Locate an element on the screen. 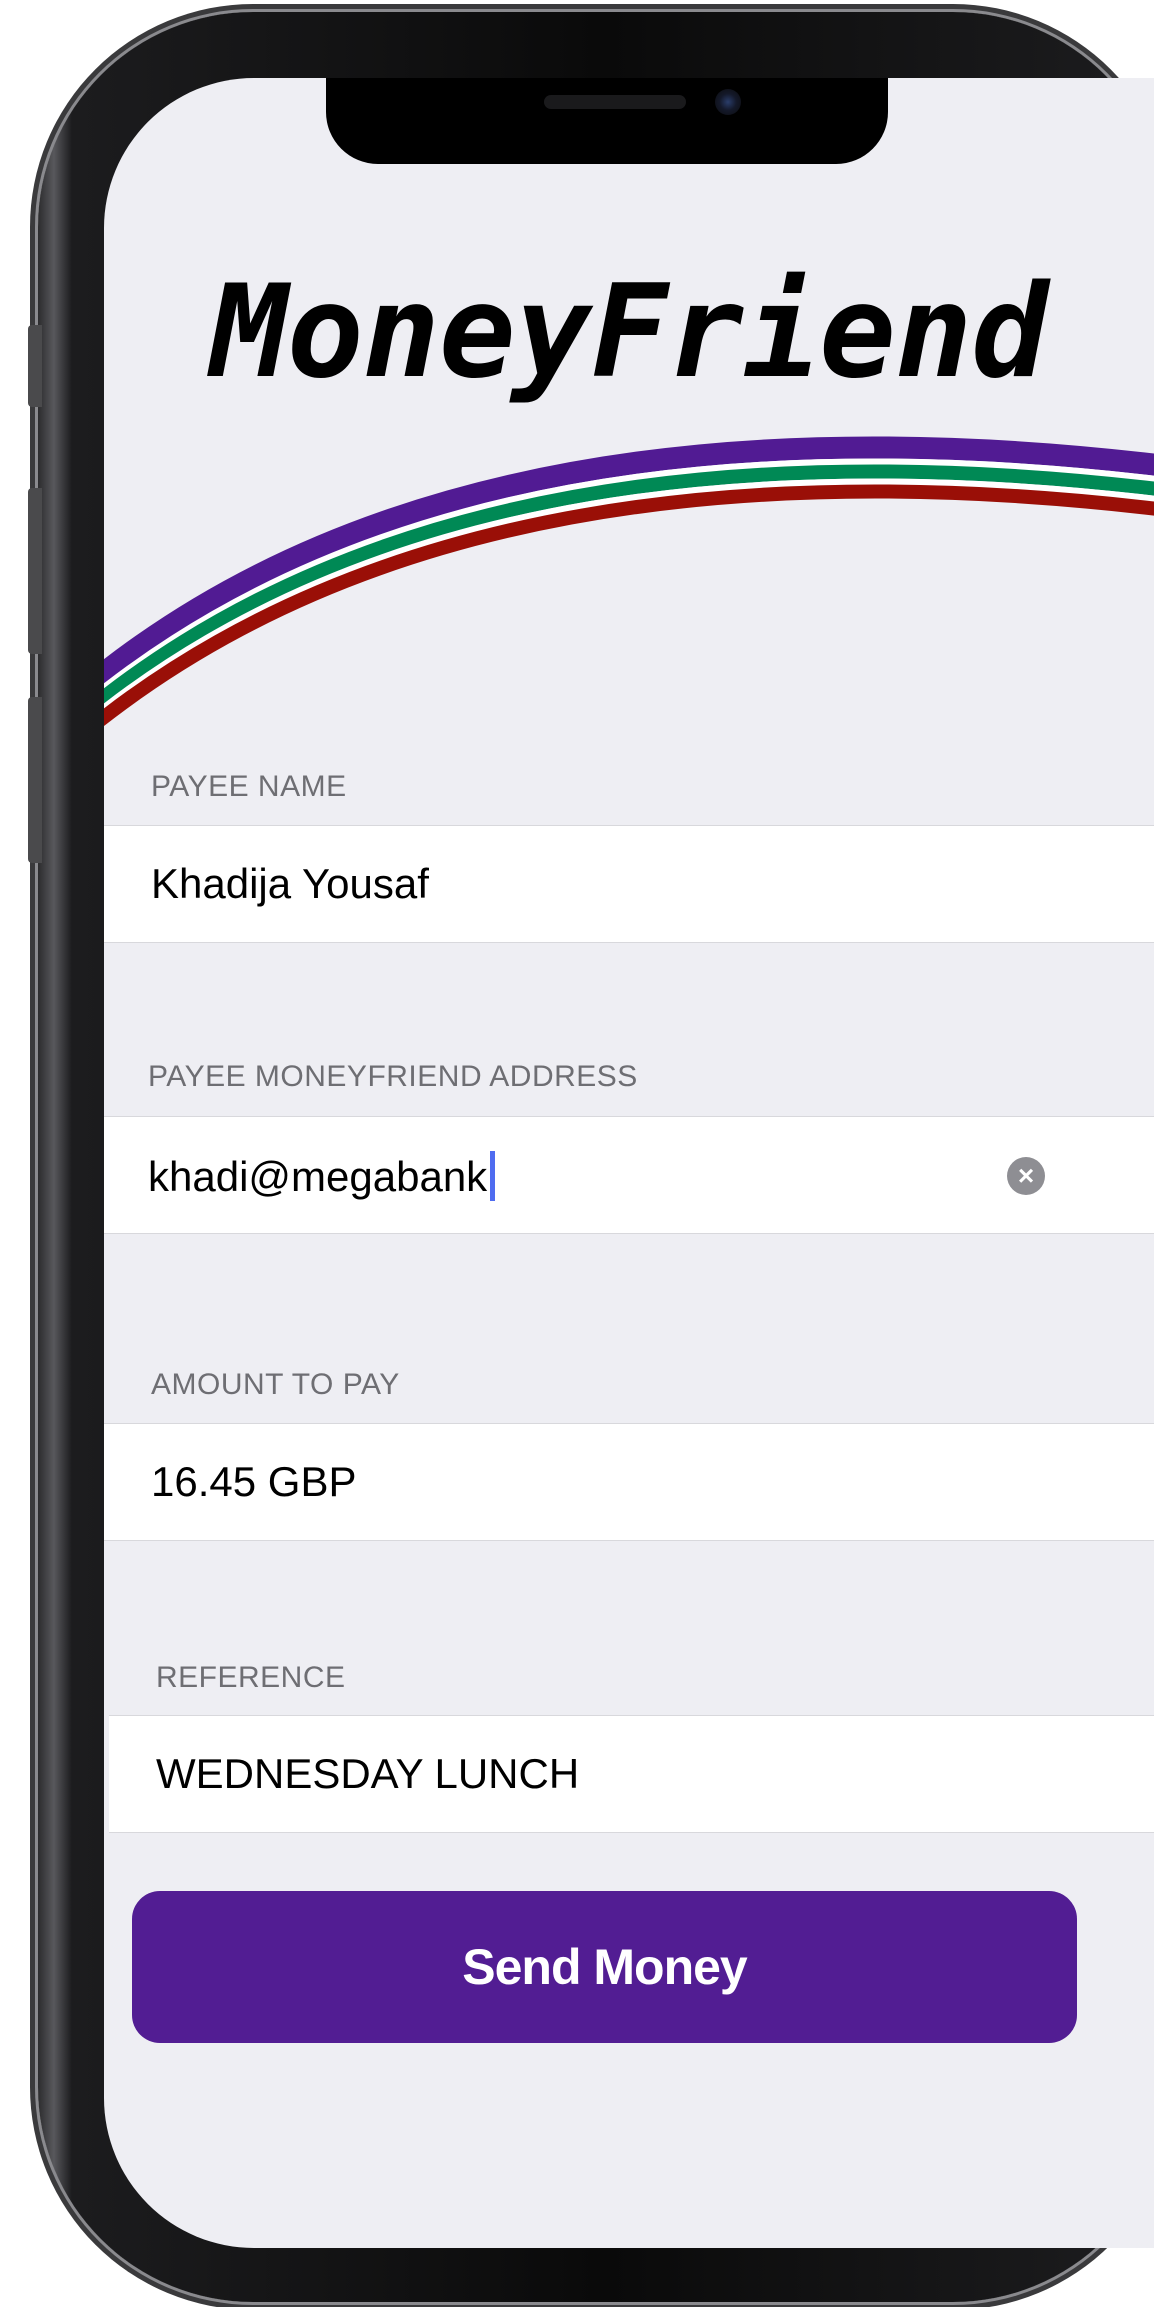 The image size is (1154, 2307). amount-value: 16.45 GBP is located at coordinates (254, 1481).